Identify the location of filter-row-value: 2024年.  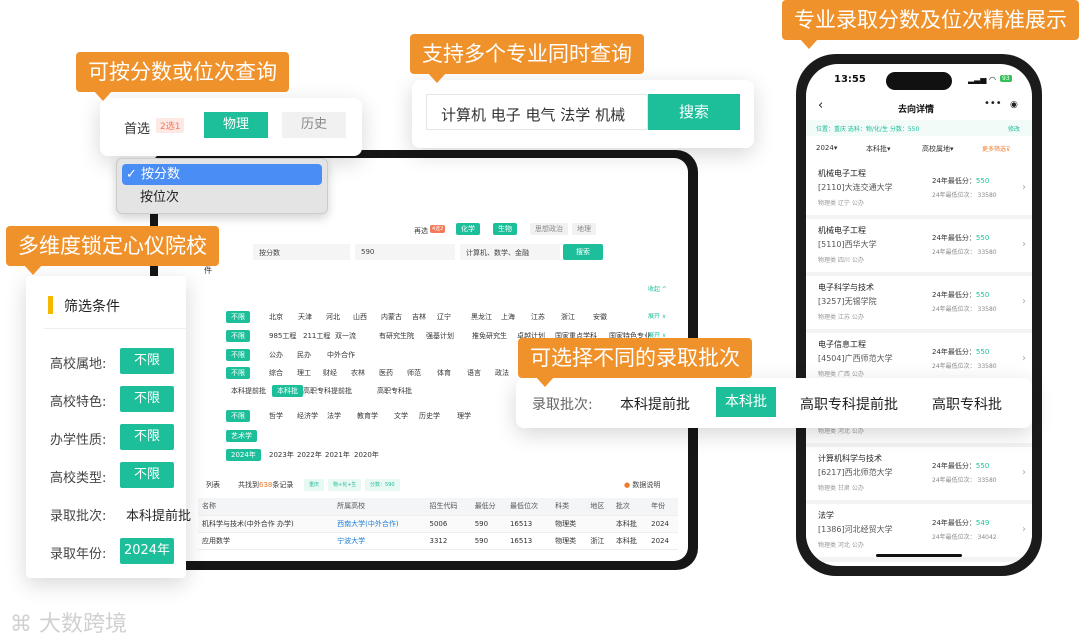
(147, 551).